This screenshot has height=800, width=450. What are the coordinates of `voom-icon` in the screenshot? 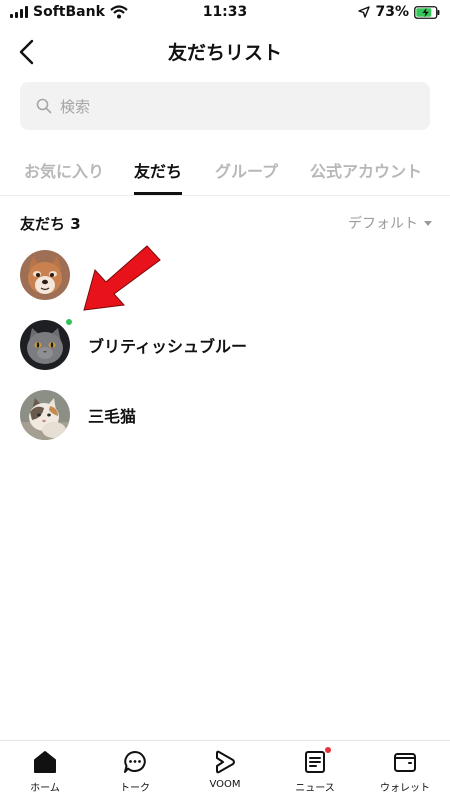 It's located at (225, 762).